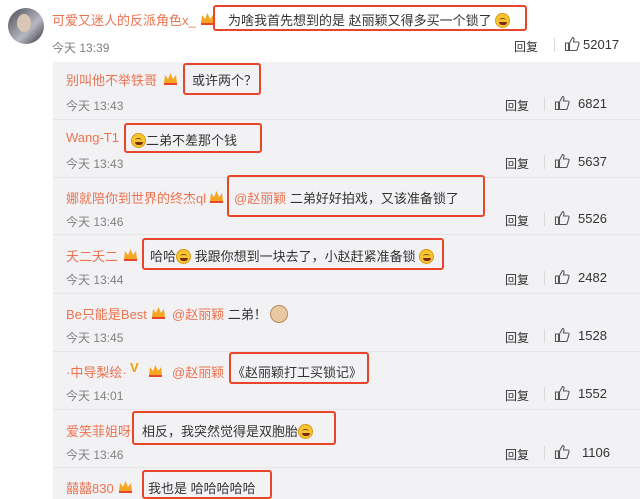 This screenshot has width=640, height=499. Describe the element at coordinates (184, 139) in the screenshot. I see `reply-text: 二弟不差那个钱` at that location.